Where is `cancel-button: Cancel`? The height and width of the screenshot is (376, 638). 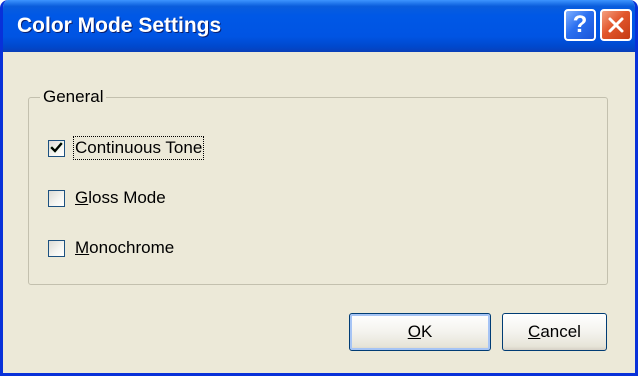 cancel-button: Cancel is located at coordinates (554, 332).